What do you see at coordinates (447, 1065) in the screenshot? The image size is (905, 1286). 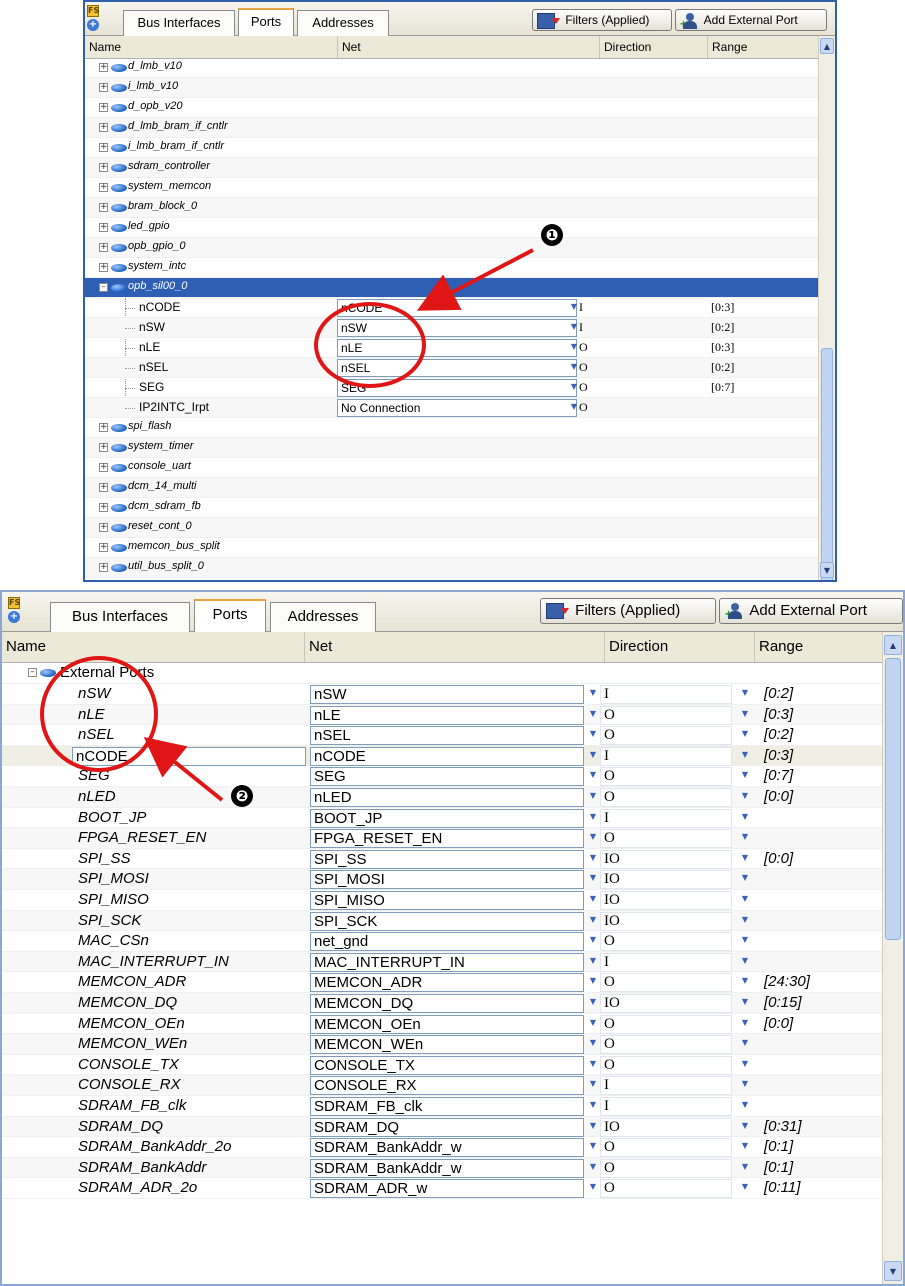 I see `net-select: CONSOLE_TX` at bounding box center [447, 1065].